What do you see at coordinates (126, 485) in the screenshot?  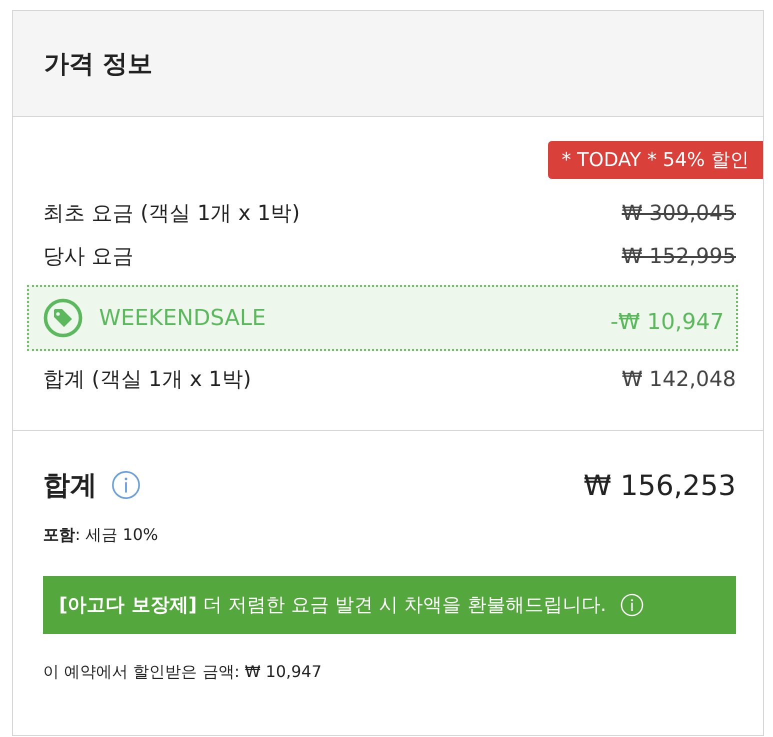 I see `info-icon` at bounding box center [126, 485].